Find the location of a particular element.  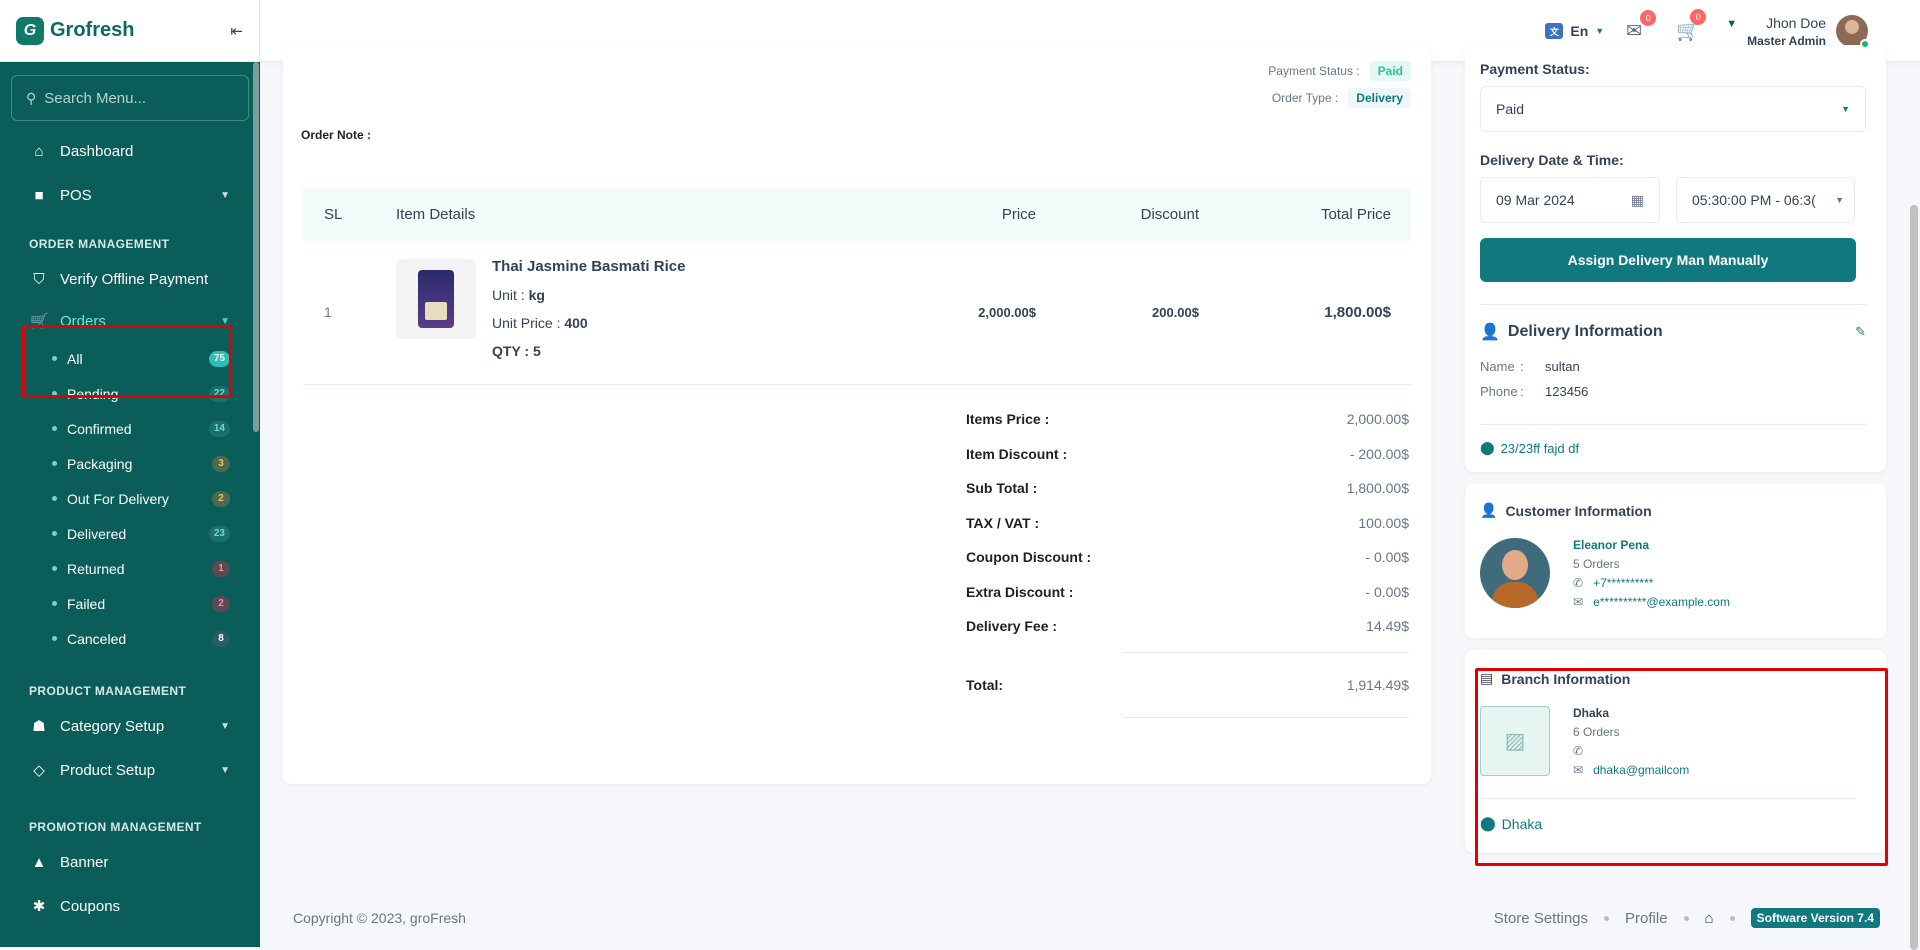

item-price: 2,000.00$ is located at coordinates (966, 313).